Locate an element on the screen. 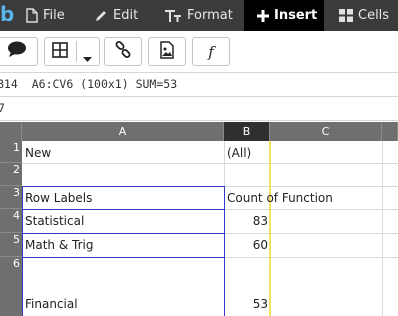 Image resolution: width=398 pixels, height=316 pixels. menu-cells: Cells is located at coordinates (368, 15).